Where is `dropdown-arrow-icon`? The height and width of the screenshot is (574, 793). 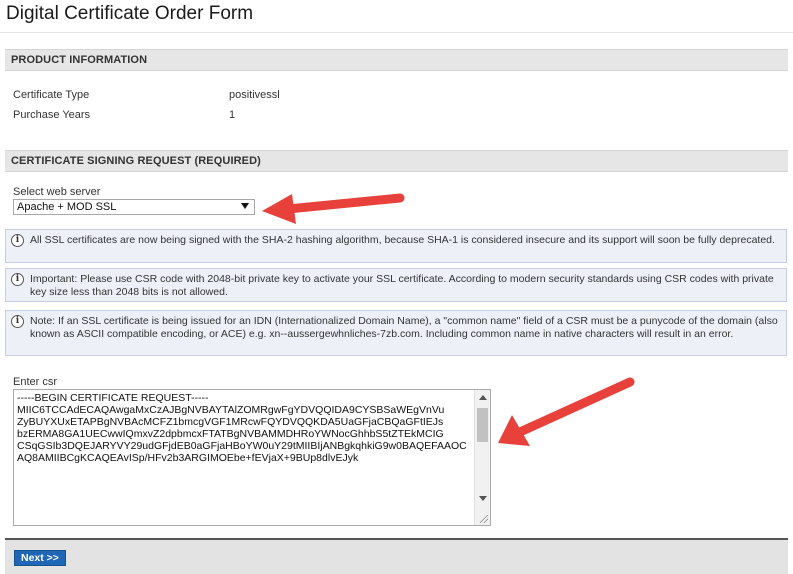
dropdown-arrow-icon is located at coordinates (245, 206).